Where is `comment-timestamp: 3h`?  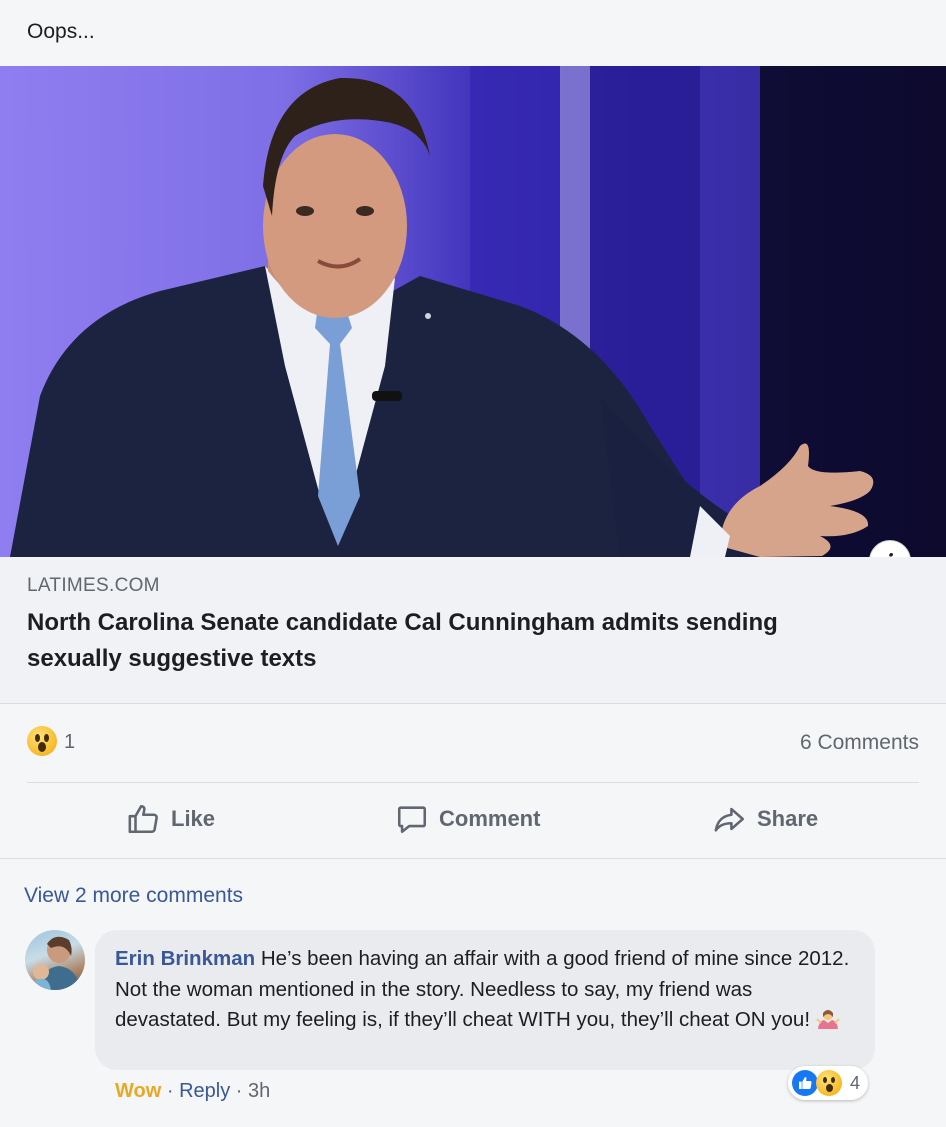 comment-timestamp: 3h is located at coordinates (259, 1091).